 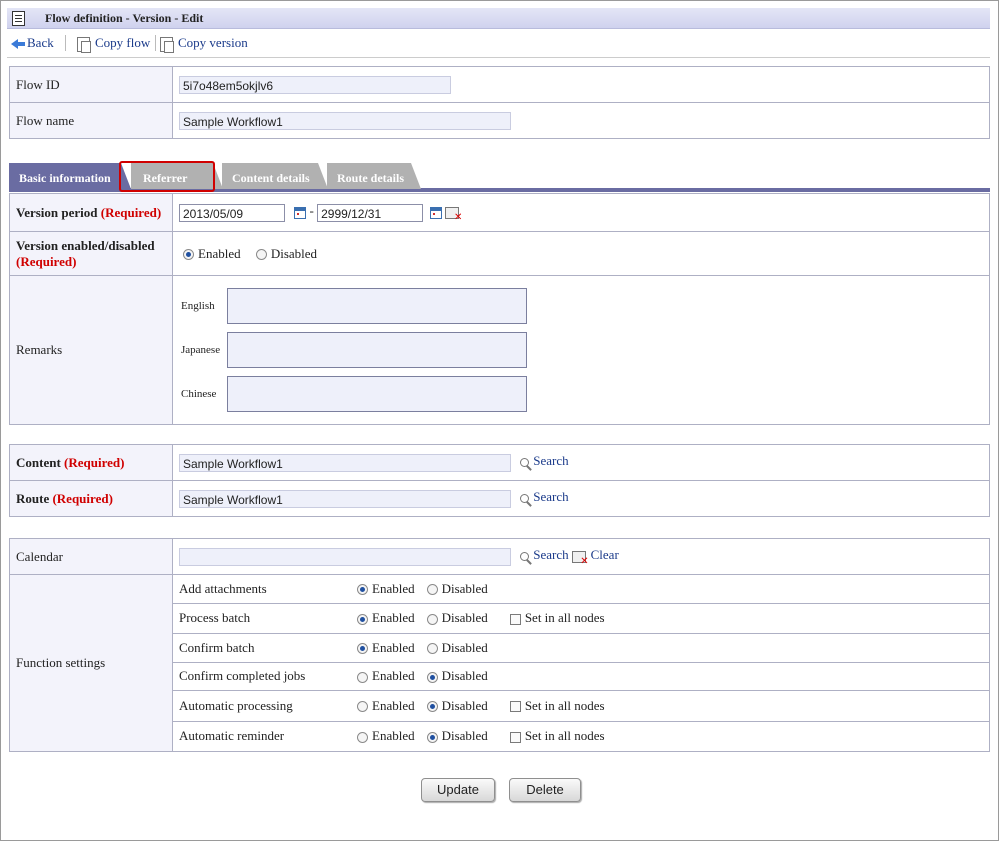 I want to click on remarks-japanese-textarea, so click(x=377, y=350).